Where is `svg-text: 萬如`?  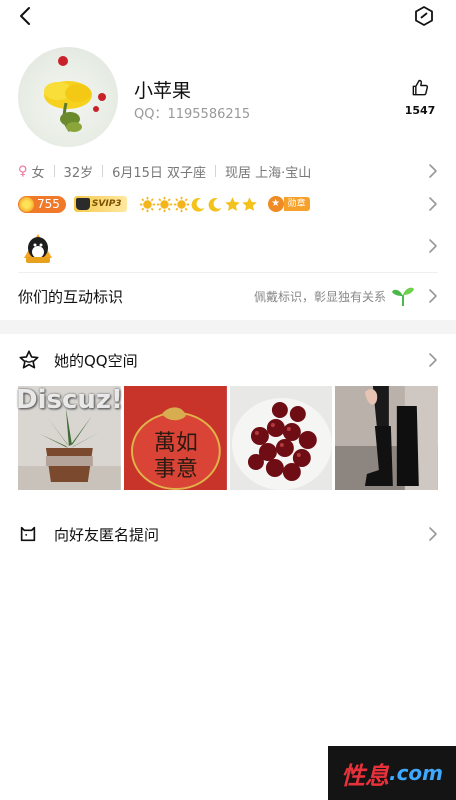
svg-text: 萬如 is located at coordinates (176, 443).